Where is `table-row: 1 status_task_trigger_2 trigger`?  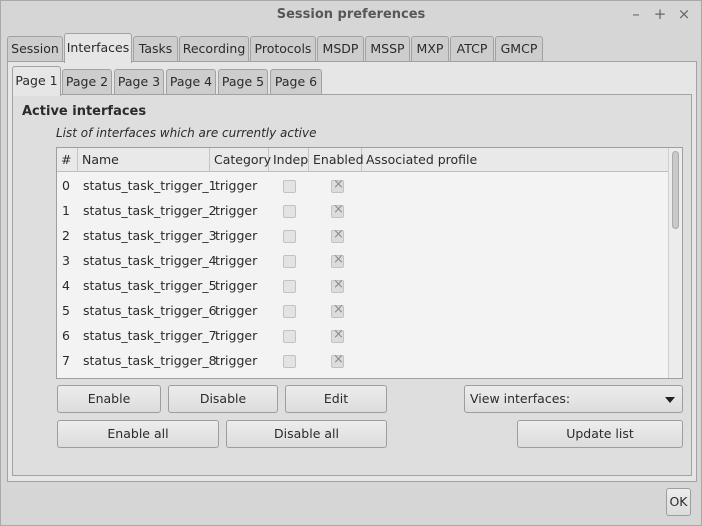 table-row: 1 status_task_trigger_2 trigger is located at coordinates (362, 210).